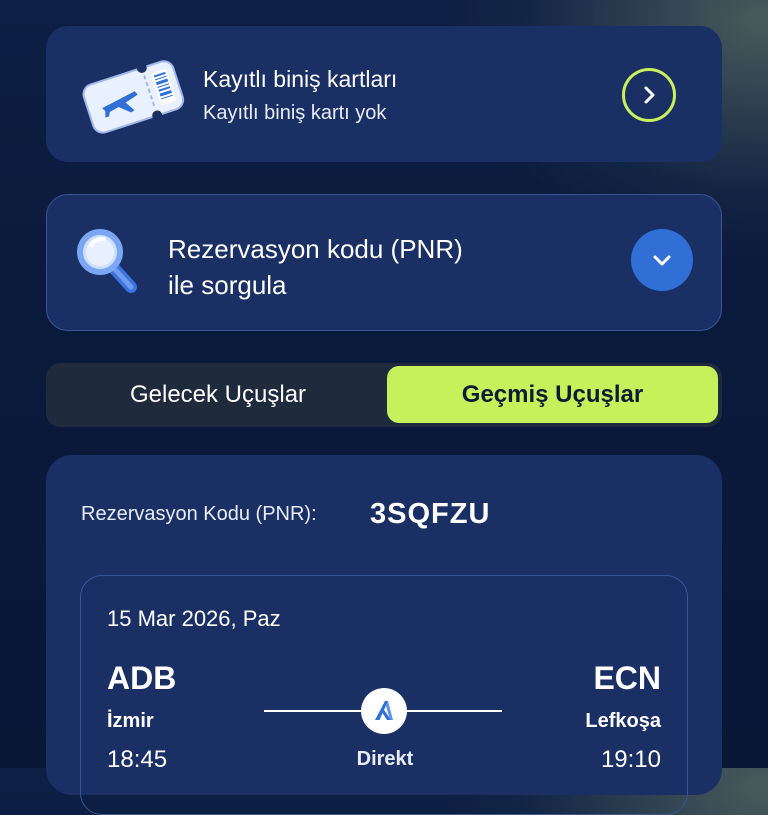  I want to click on flight-tabs: Gelecek Uçuşlar Geçmiş Uçuşlar, so click(384, 395).